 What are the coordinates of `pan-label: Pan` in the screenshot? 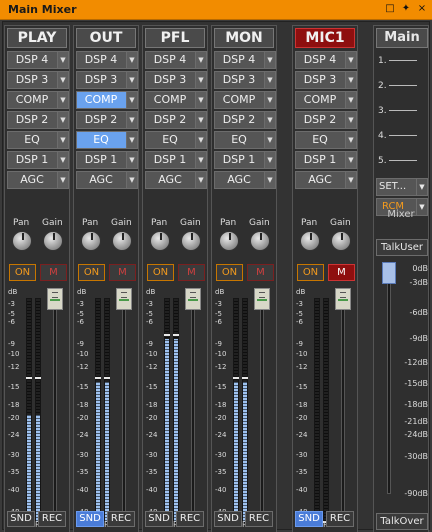 It's located at (21, 223).